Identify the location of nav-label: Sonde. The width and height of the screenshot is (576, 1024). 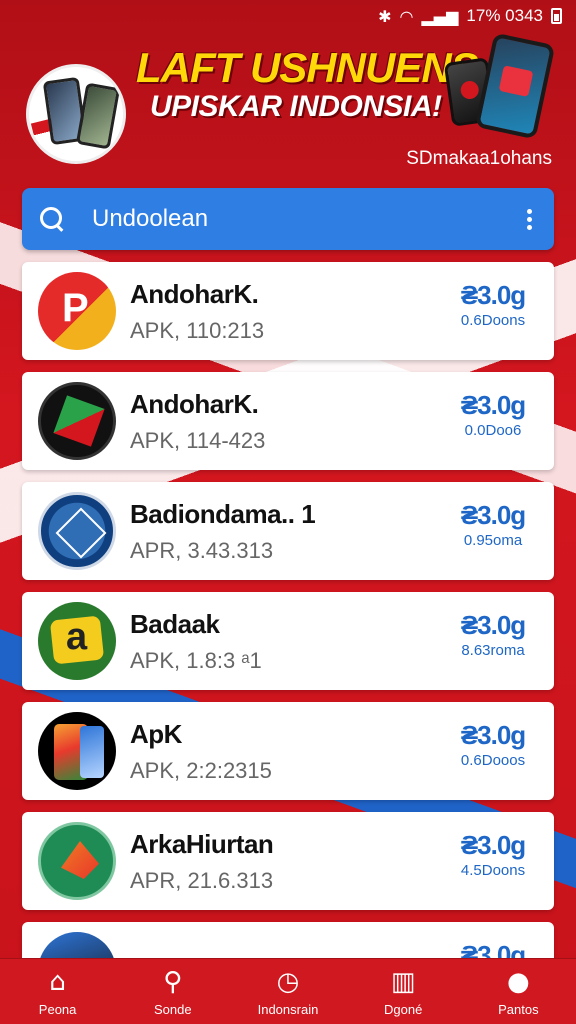
(172, 1009).